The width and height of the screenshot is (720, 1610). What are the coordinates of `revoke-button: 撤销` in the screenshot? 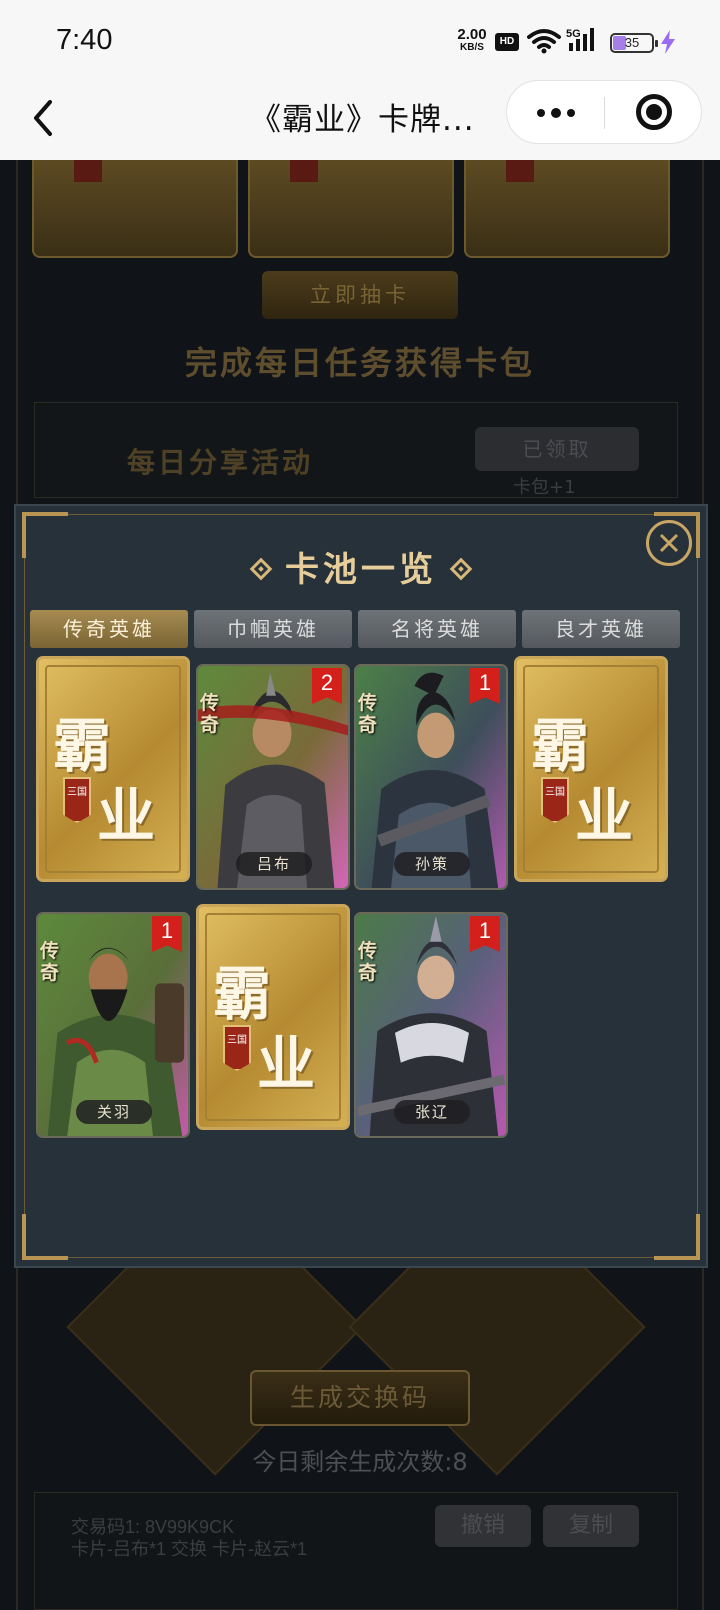 It's located at (483, 1526).